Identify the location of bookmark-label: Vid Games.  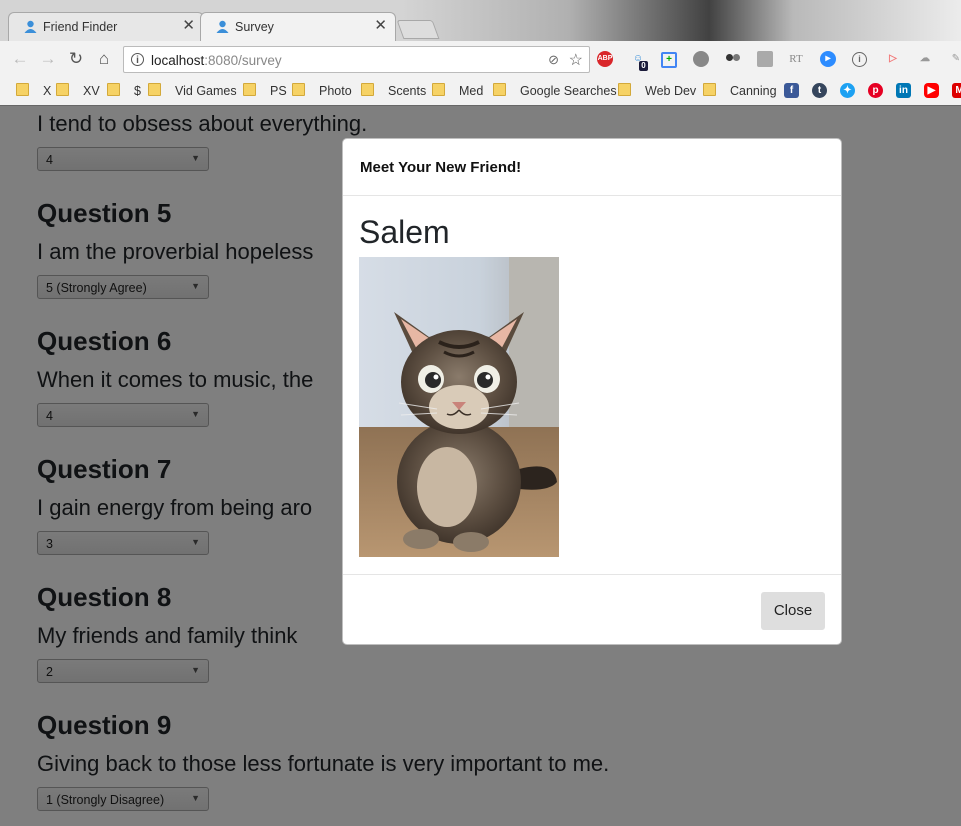
(206, 91).